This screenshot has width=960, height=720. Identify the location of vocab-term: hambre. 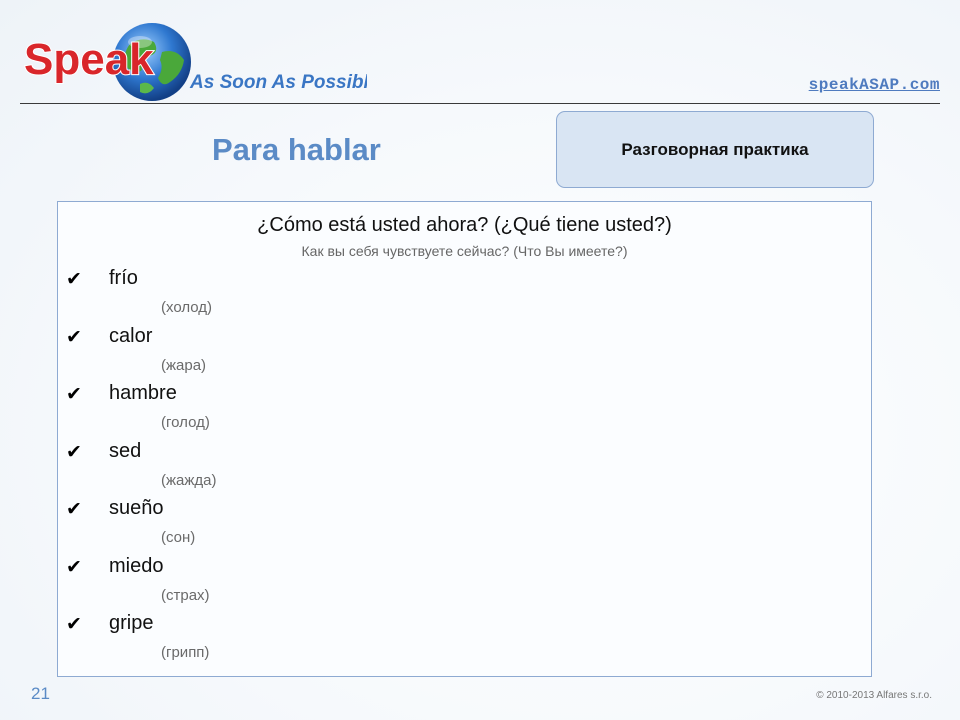
(143, 393).